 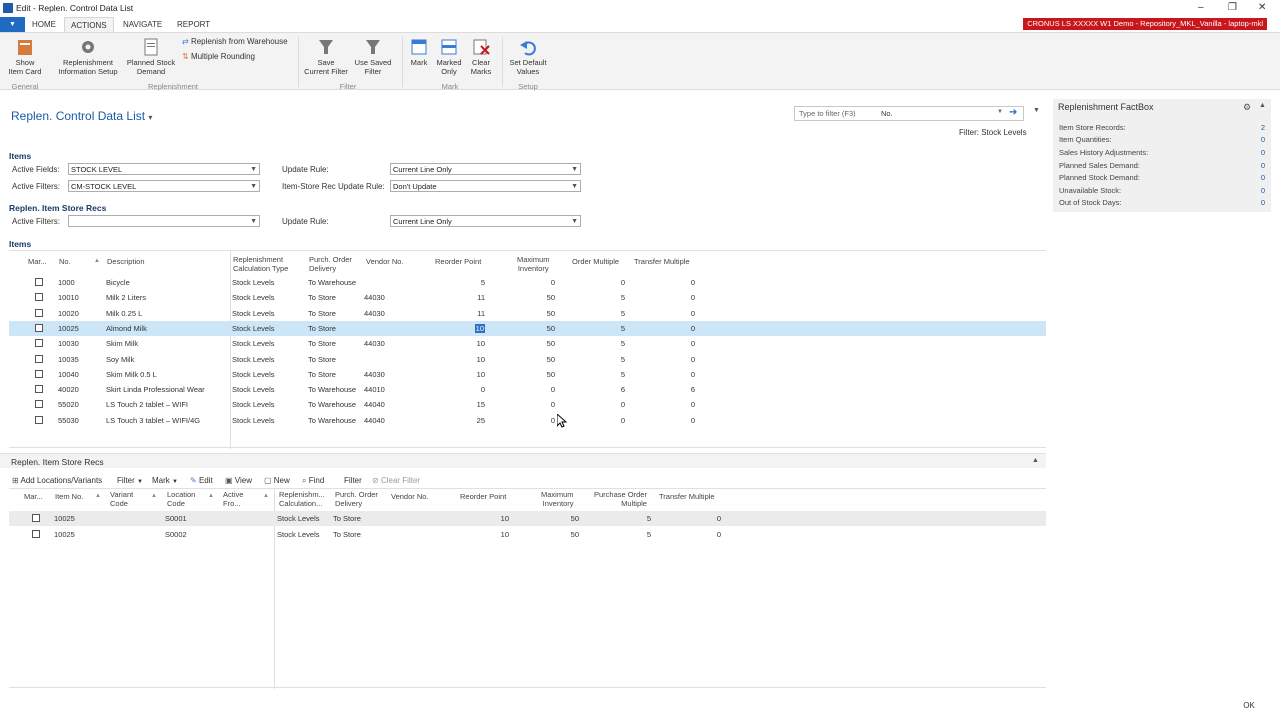 What do you see at coordinates (57, 480) in the screenshot?
I see `add-locations-variants-button: ⊞ Add Locations/Variants` at bounding box center [57, 480].